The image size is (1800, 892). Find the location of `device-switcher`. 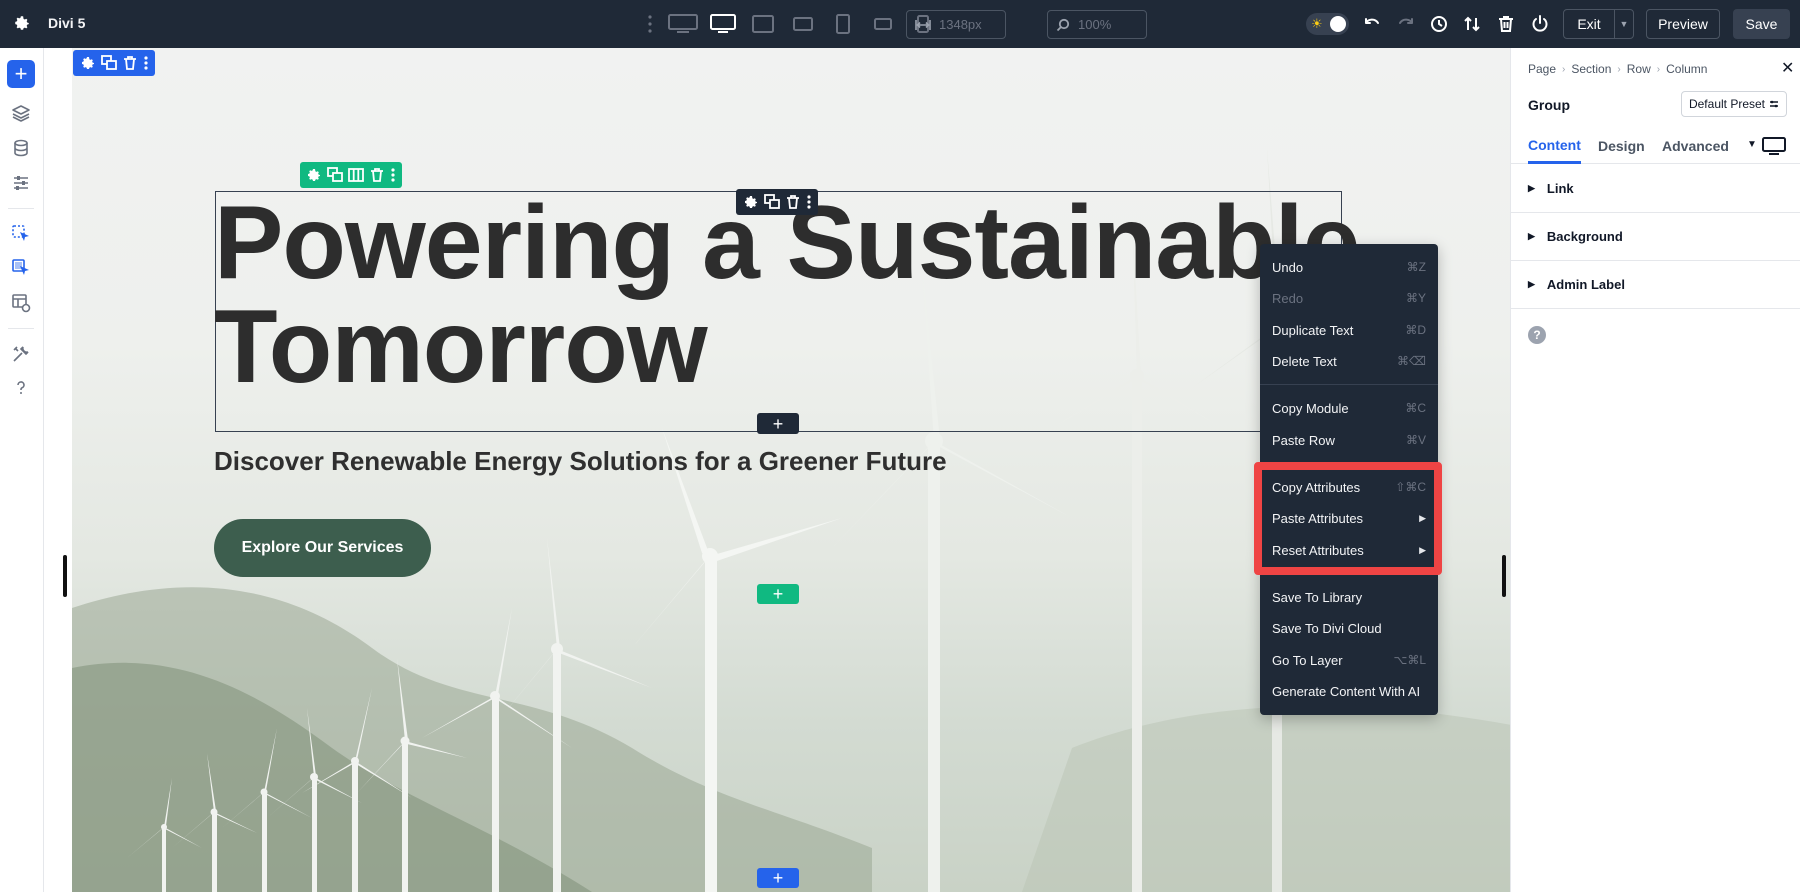

device-switcher is located at coordinates (803, 24).